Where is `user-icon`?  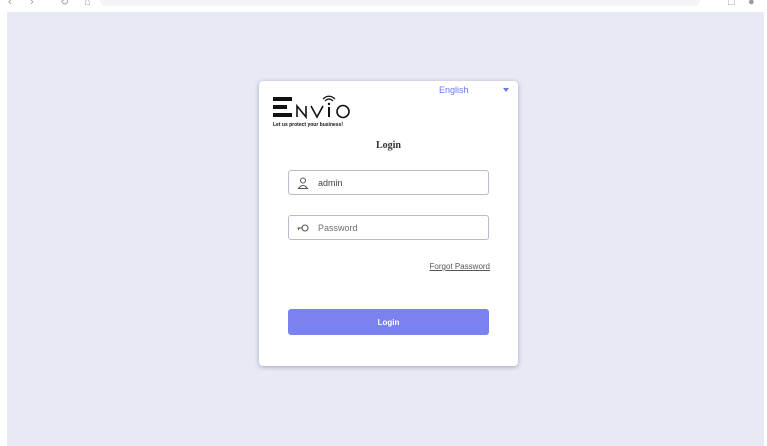
user-icon is located at coordinates (303, 183).